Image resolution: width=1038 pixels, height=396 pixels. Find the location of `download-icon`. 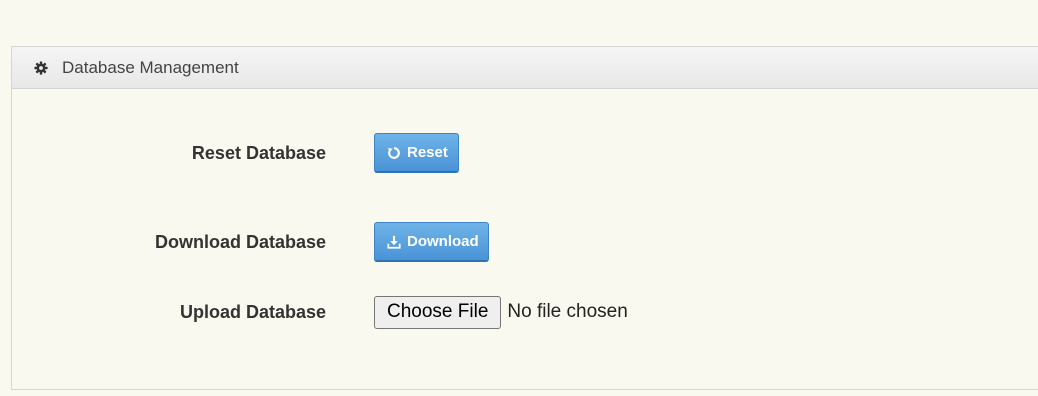

download-icon is located at coordinates (394, 242).